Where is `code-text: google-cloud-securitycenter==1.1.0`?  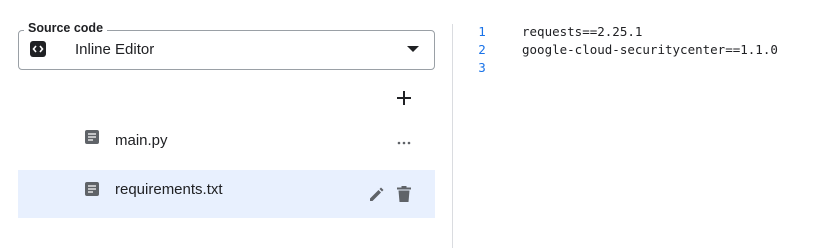
code-text: google-cloud-securitycenter==1.1.0 is located at coordinates (650, 49).